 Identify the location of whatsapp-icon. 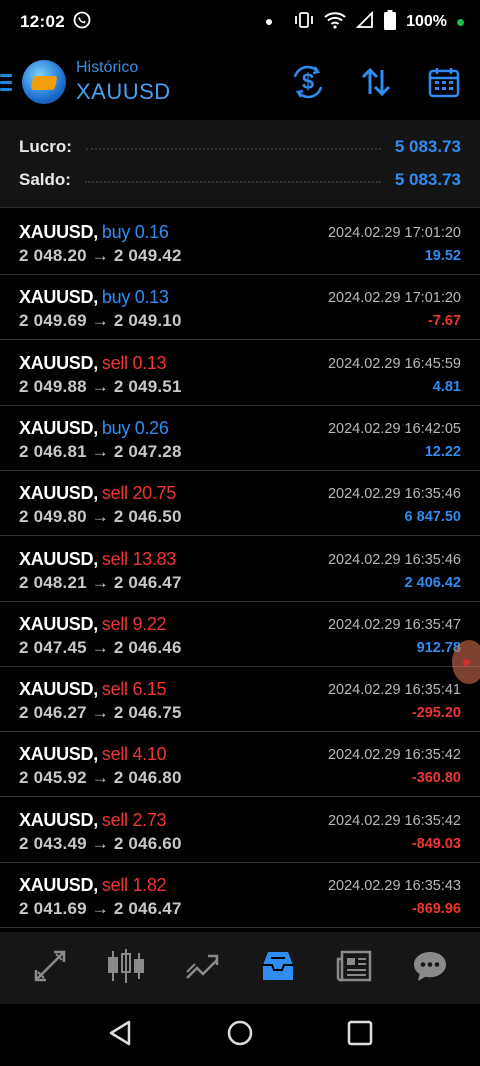
(82, 22).